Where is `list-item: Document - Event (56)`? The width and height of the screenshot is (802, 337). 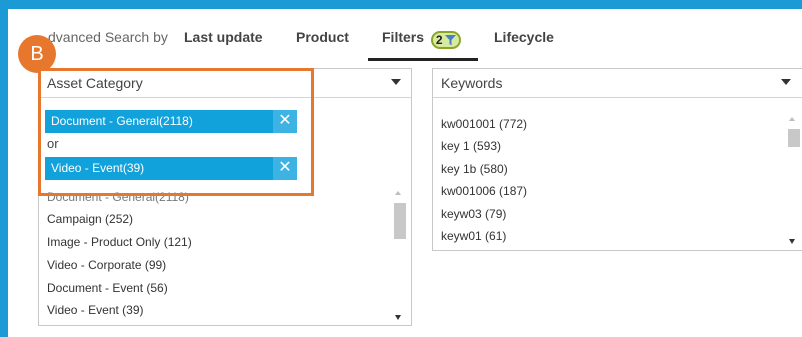
list-item: Document - Event (56) is located at coordinates (107, 288).